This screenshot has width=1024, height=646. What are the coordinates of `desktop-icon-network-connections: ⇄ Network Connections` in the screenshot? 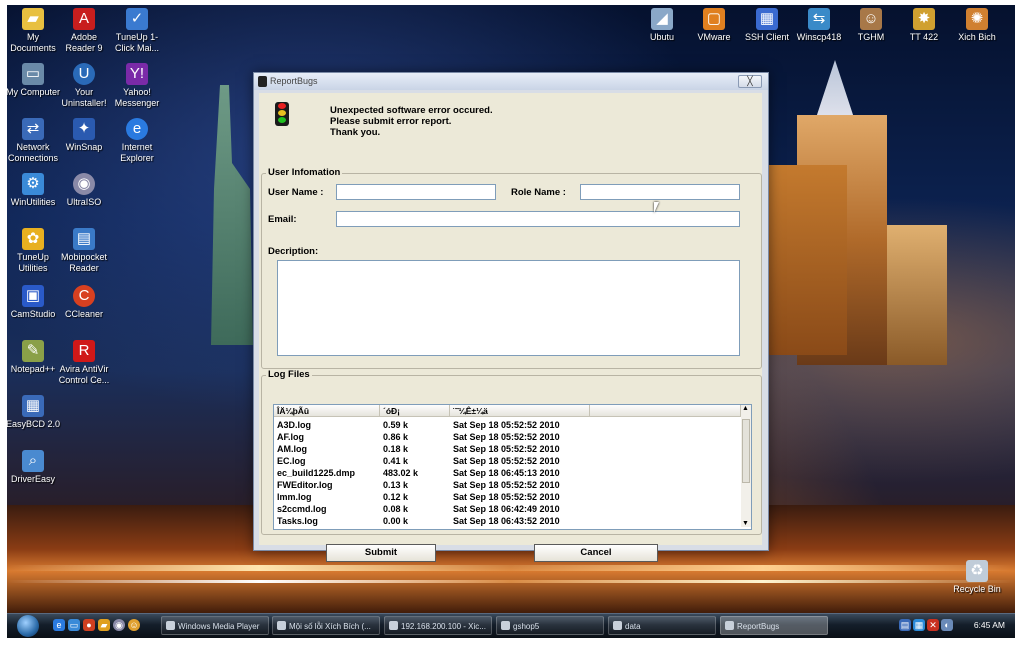 It's located at (34, 141).